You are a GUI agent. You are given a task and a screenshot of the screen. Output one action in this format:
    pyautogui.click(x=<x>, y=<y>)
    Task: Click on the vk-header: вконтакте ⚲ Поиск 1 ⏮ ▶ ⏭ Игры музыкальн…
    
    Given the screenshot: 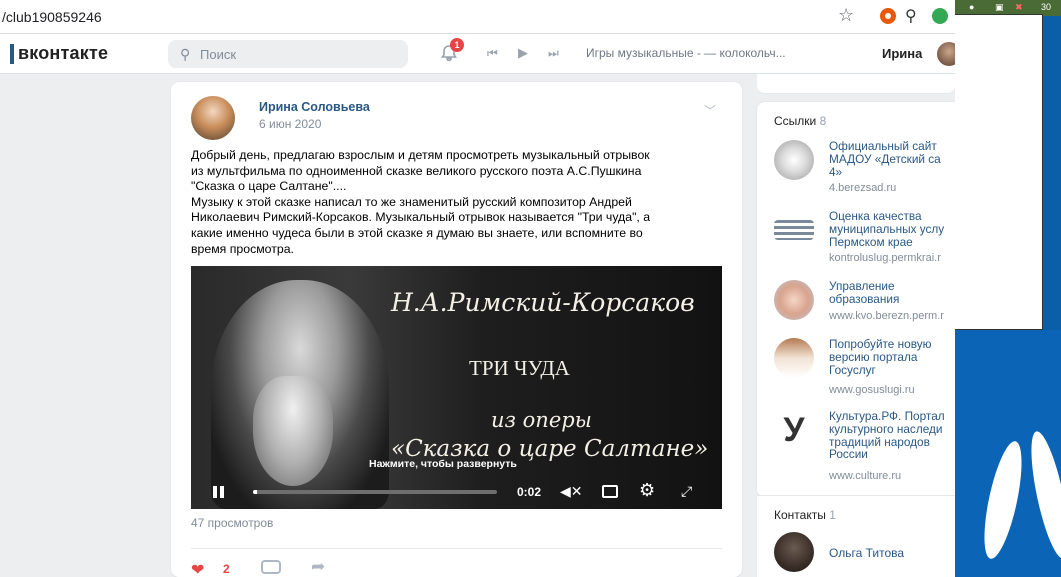 What is the action you would take?
    pyautogui.click(x=477, y=54)
    